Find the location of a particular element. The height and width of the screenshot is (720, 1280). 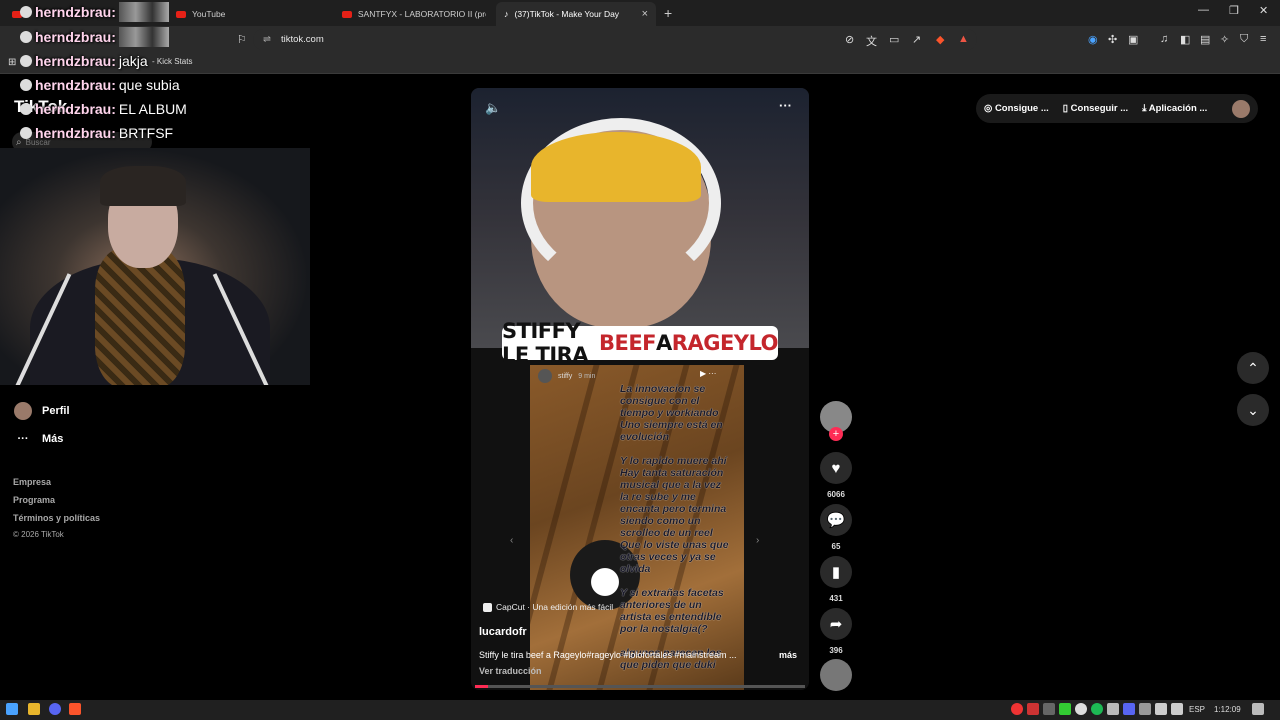

footer-link-program: Programa is located at coordinates (34, 500).